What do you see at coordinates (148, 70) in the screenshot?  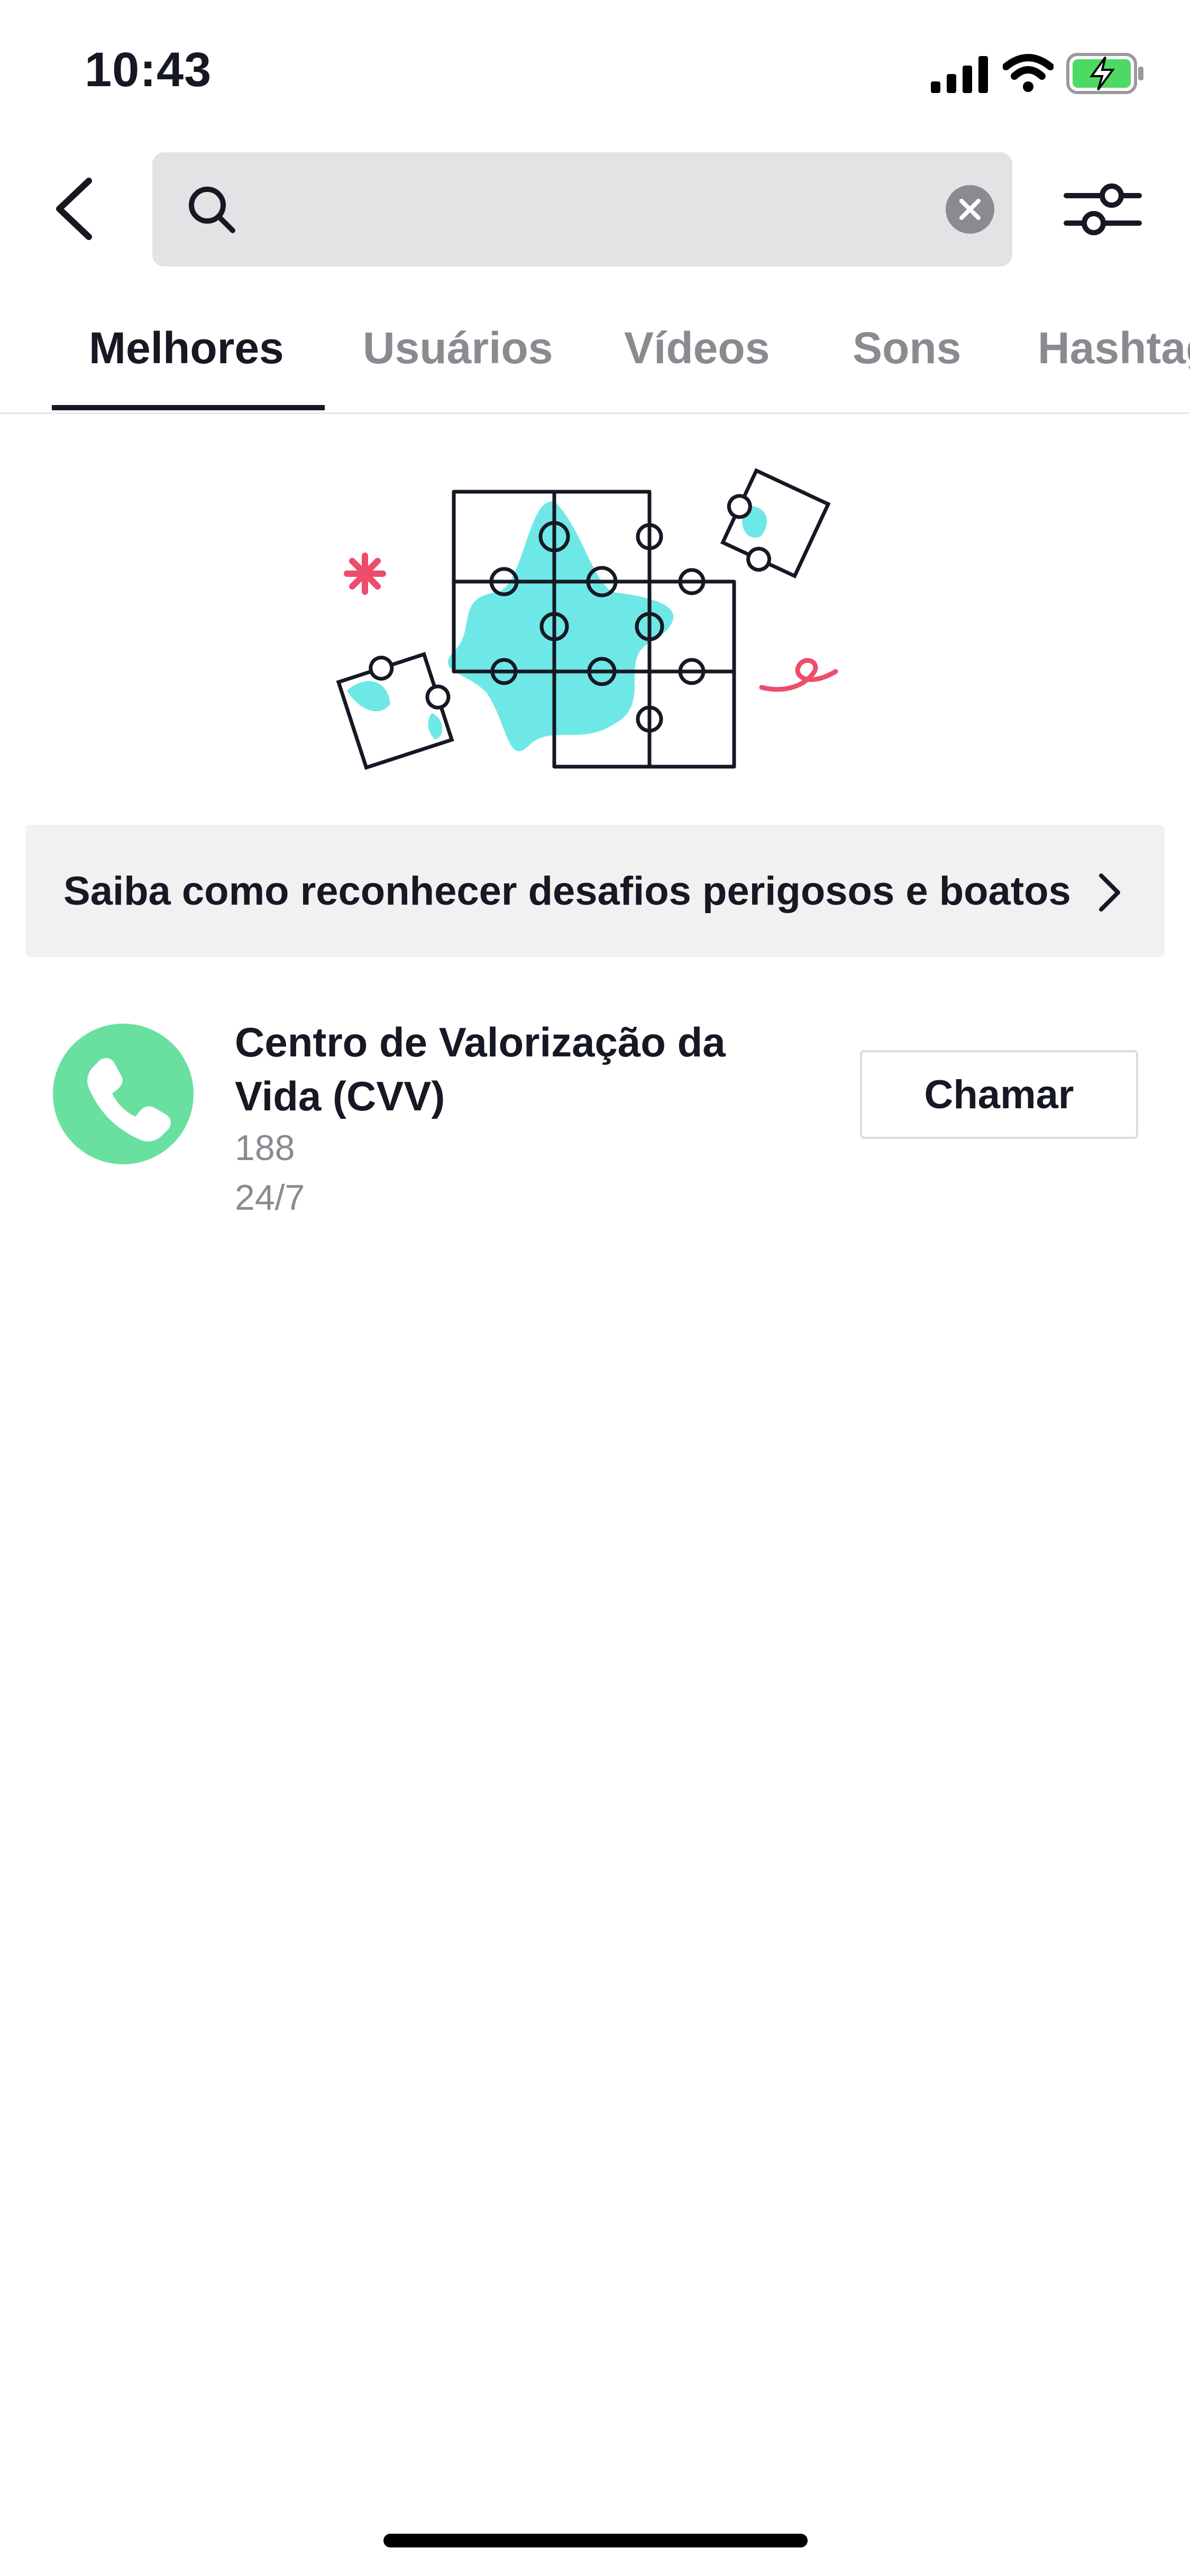 I see `status-time: 10:43` at bounding box center [148, 70].